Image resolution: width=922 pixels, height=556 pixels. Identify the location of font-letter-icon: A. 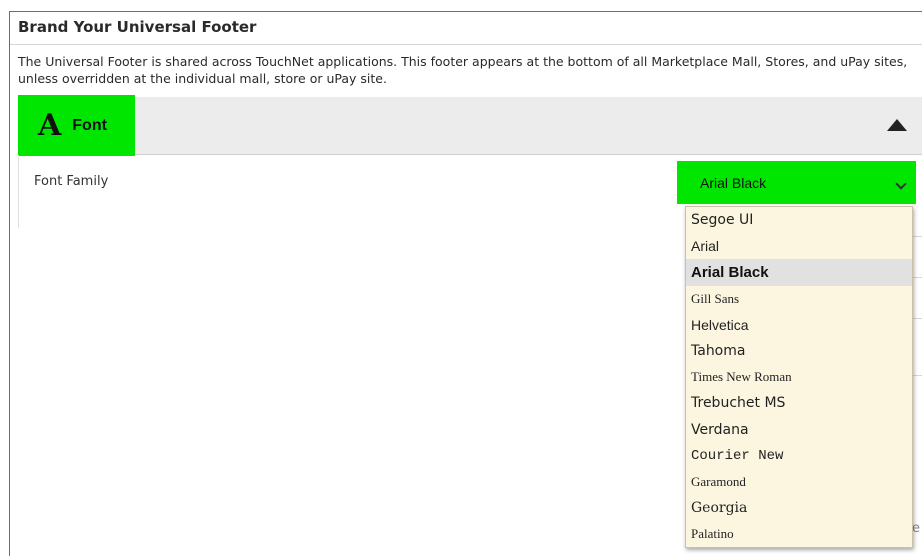
(50, 125).